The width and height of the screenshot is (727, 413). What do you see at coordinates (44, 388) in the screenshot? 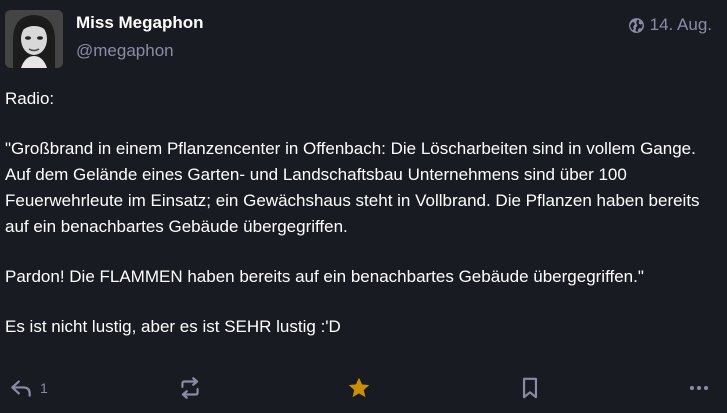
I see `reply-count: 1` at bounding box center [44, 388].